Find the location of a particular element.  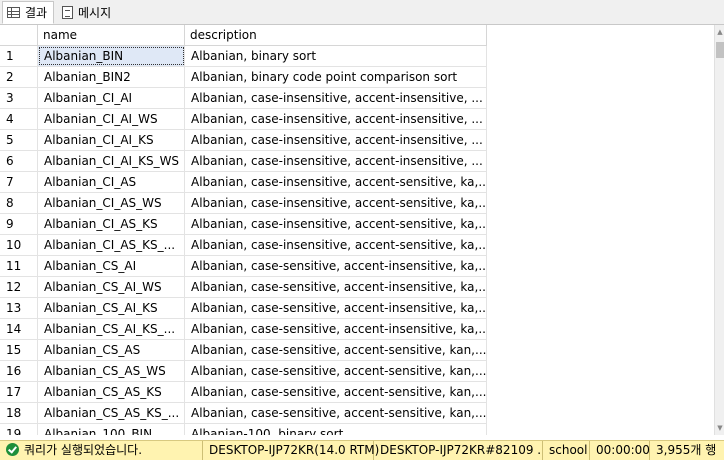

row-number-cell: 6 is located at coordinates (19, 161).